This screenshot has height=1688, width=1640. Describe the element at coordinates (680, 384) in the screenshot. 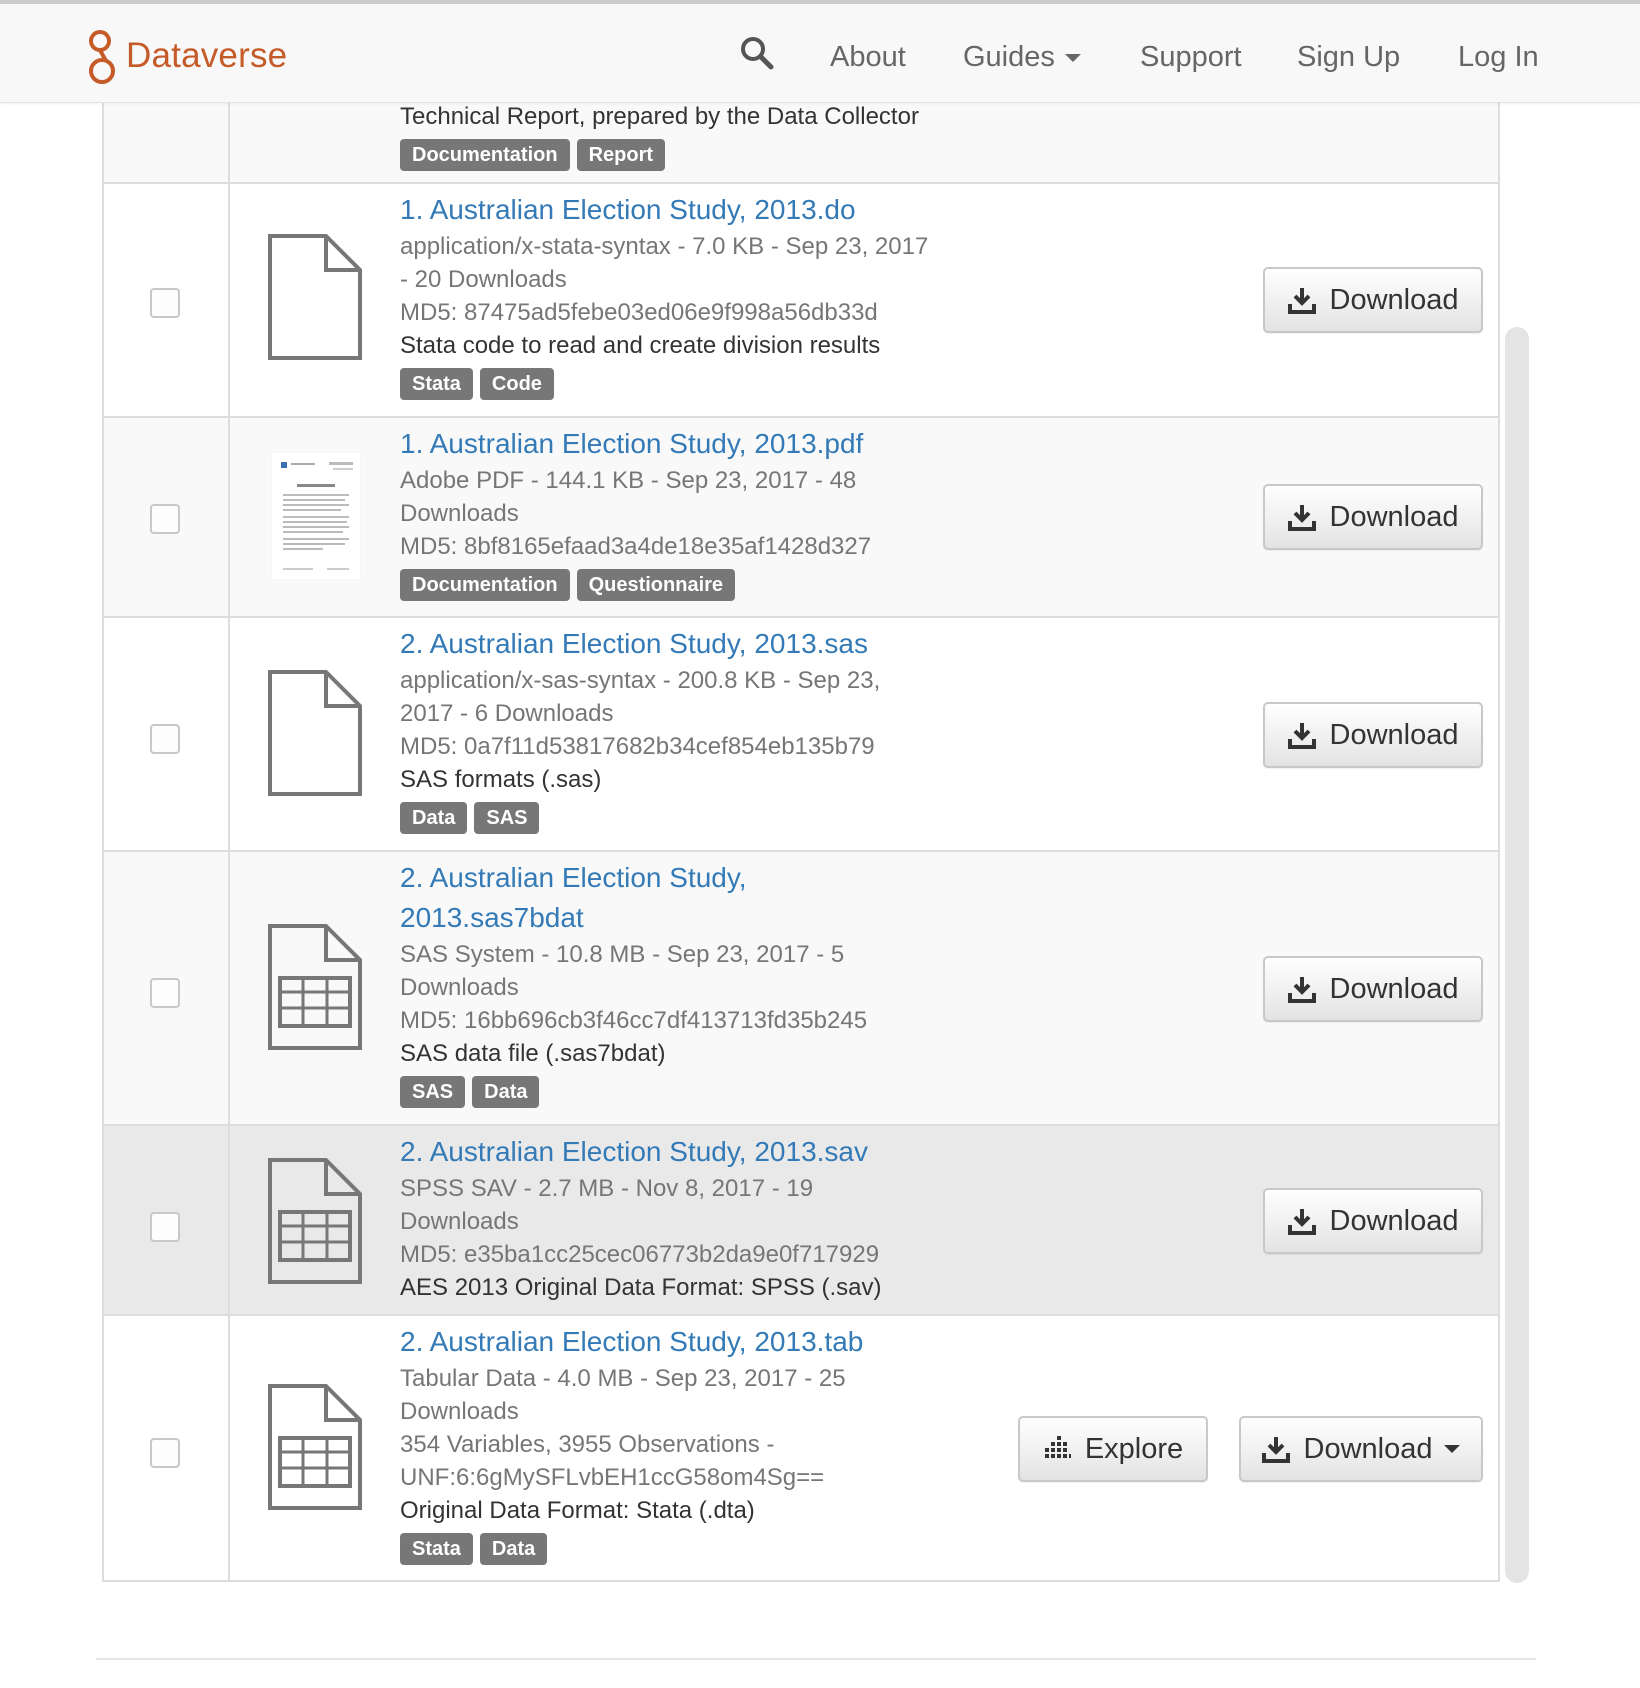

I see `file-tags: Stata Code` at that location.